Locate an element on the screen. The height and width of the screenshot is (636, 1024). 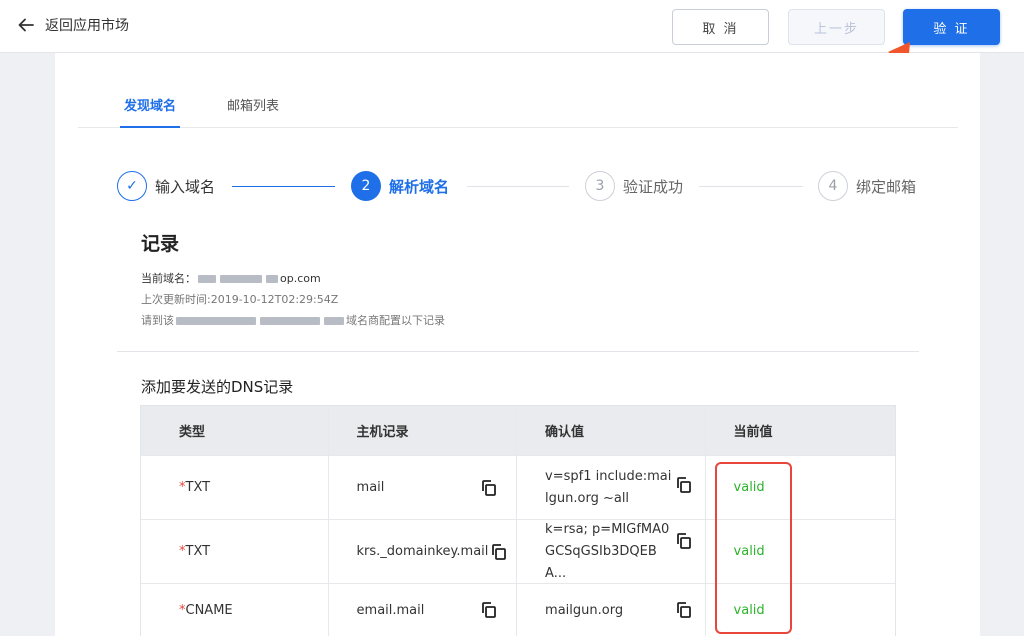
check-icon: ✓ is located at coordinates (132, 186).